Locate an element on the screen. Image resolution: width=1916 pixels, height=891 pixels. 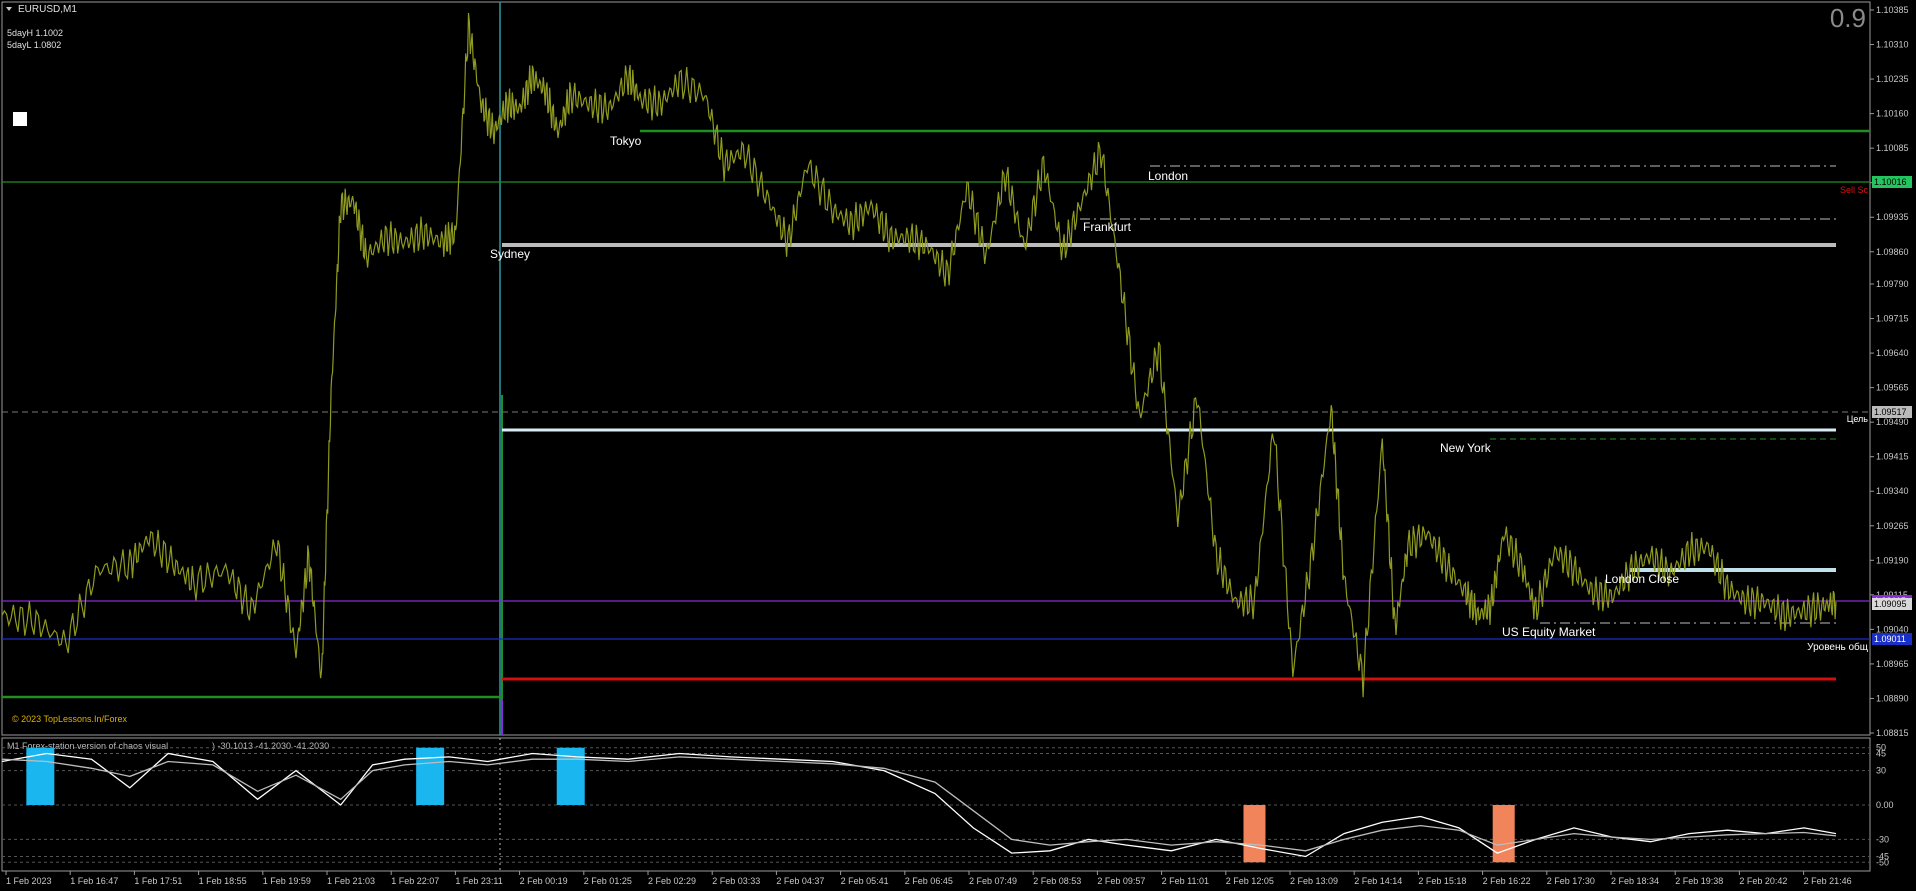
time-axis-label: 2 Feb 05:41 is located at coordinates (865, 881).